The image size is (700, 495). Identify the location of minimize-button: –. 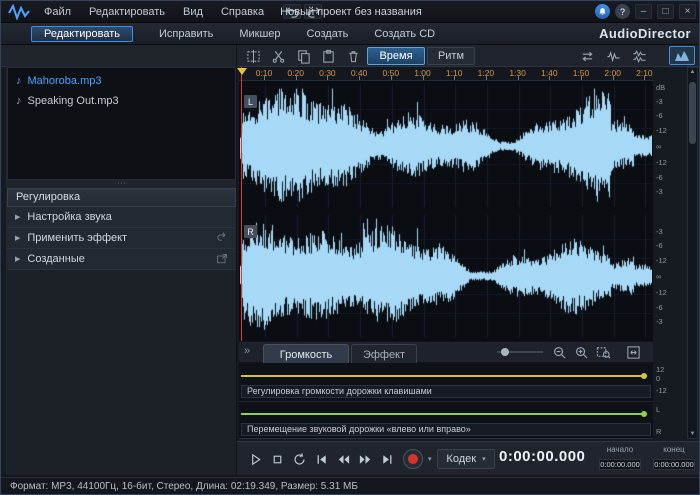
(643, 11).